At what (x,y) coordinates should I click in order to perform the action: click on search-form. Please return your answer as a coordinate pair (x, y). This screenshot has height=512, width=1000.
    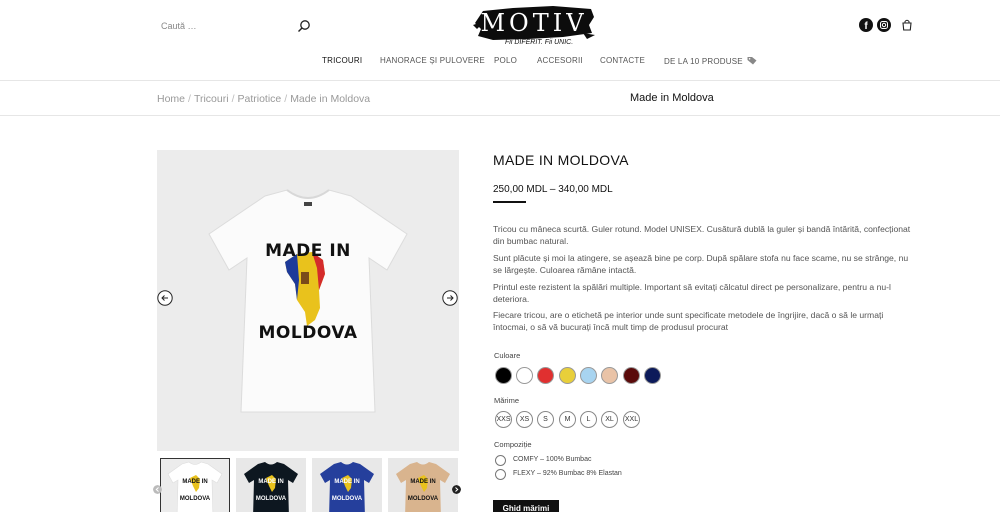
    Looking at the image, I should click on (236, 26).